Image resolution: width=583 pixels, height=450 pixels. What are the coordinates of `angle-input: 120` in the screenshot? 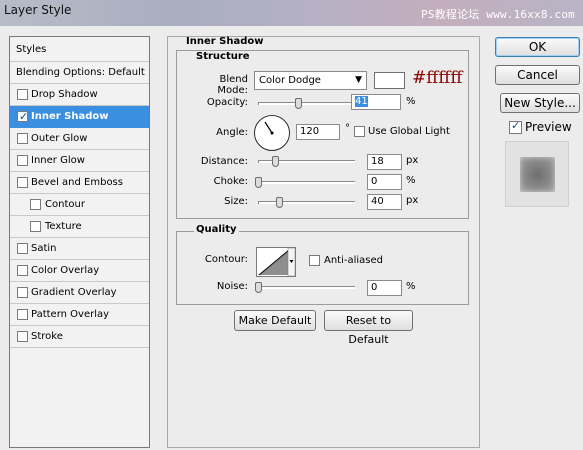 It's located at (318, 132).